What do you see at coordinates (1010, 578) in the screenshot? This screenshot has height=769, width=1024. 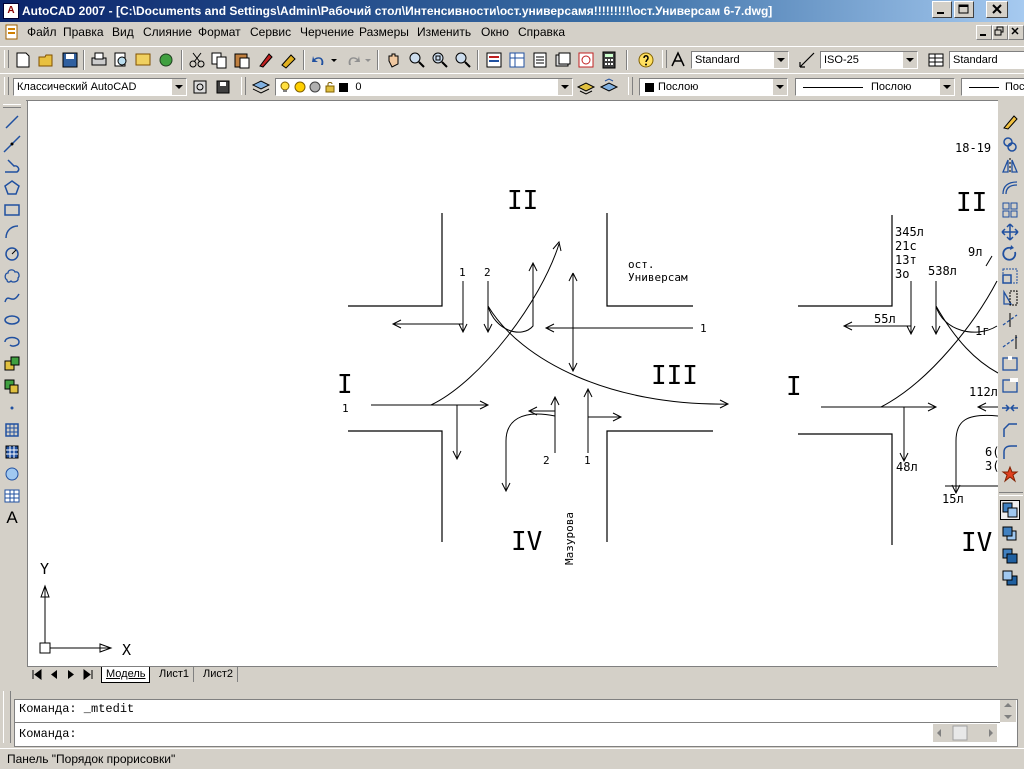 I see `send-under-icon` at bounding box center [1010, 578].